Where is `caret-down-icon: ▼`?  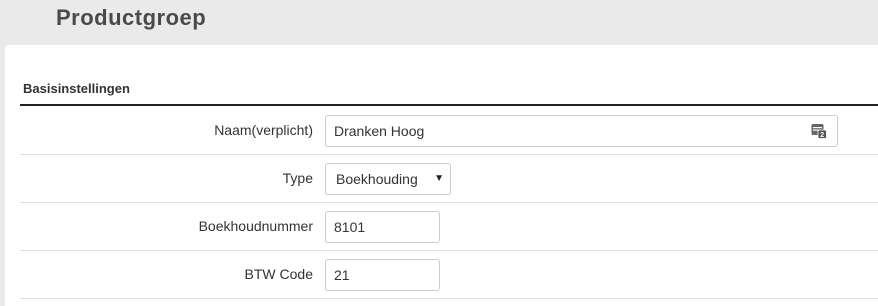 caret-down-icon: ▼ is located at coordinates (439, 178).